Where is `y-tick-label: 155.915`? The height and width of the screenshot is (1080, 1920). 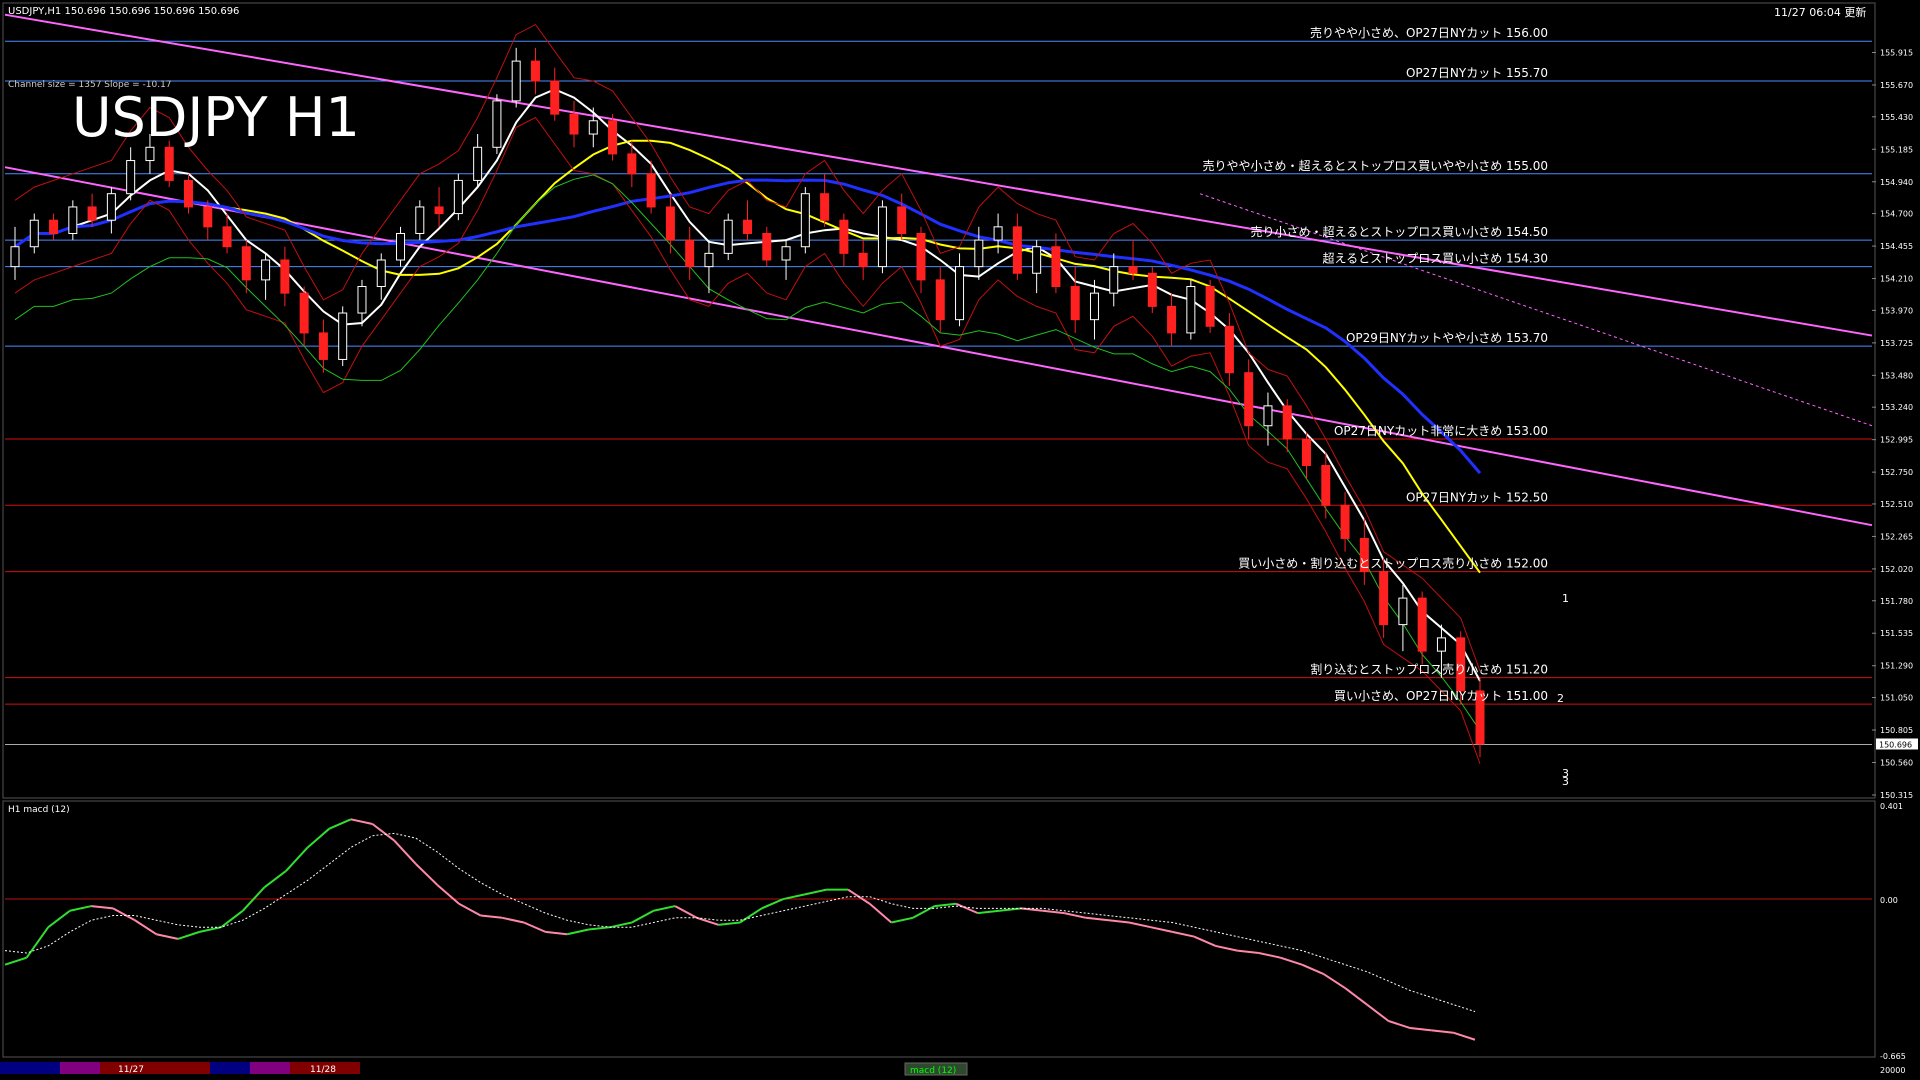
y-tick-label: 155.915 is located at coordinates (1896, 52).